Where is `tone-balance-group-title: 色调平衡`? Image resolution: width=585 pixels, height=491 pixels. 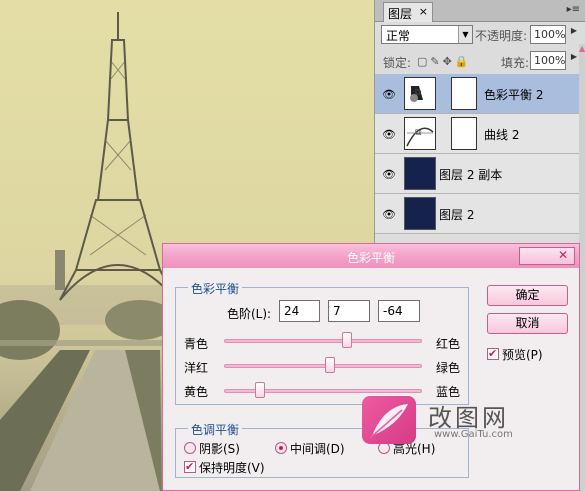 tone-balance-group-title: 色调平衡 is located at coordinates (215, 429).